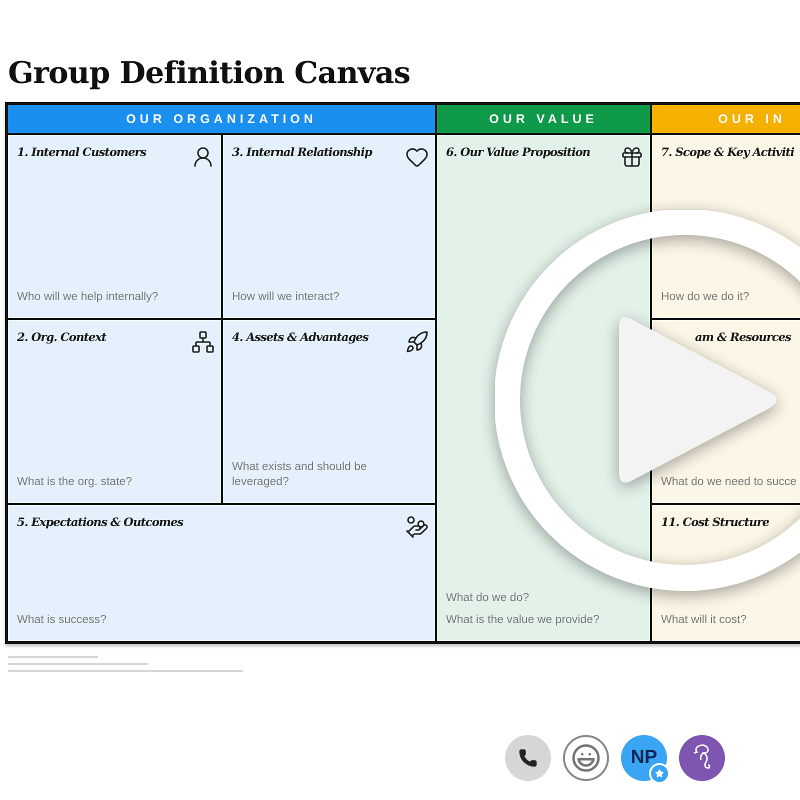 This screenshot has height=800, width=800. Describe the element at coordinates (632, 157) in the screenshot. I see `gift-icon` at that location.